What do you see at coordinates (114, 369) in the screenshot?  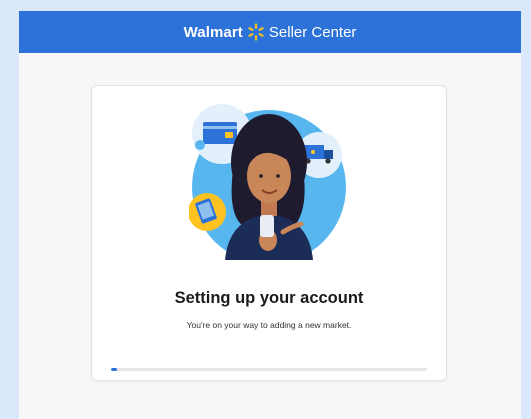 I see `setup-progress-fill` at bounding box center [114, 369].